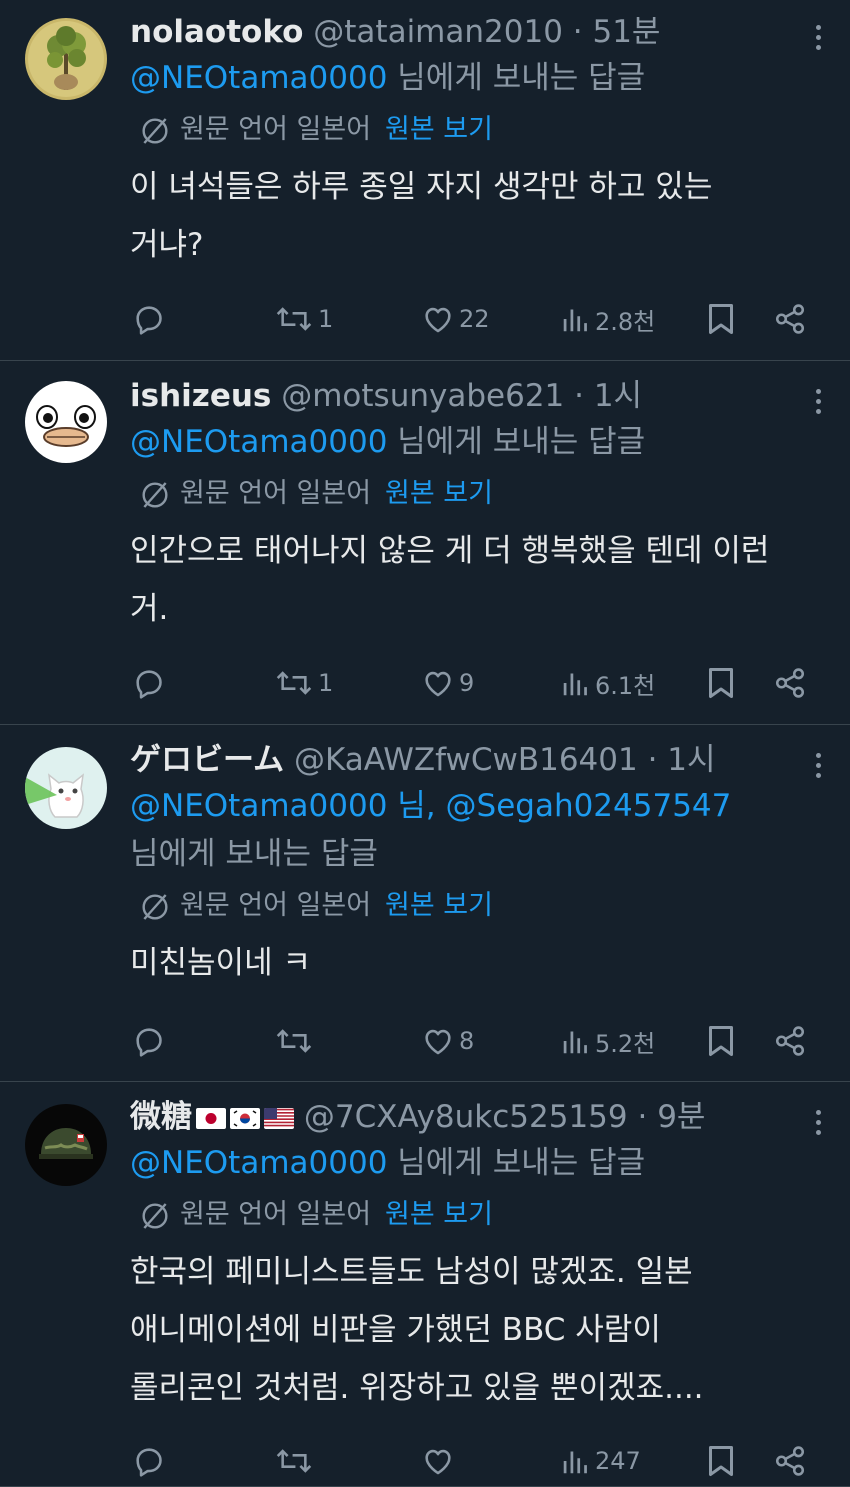 This screenshot has width=850, height=1487. I want to click on tweet-text-line: 이 녀석들은 하루 종일 자지 생각만 하고 있는, so click(421, 187).